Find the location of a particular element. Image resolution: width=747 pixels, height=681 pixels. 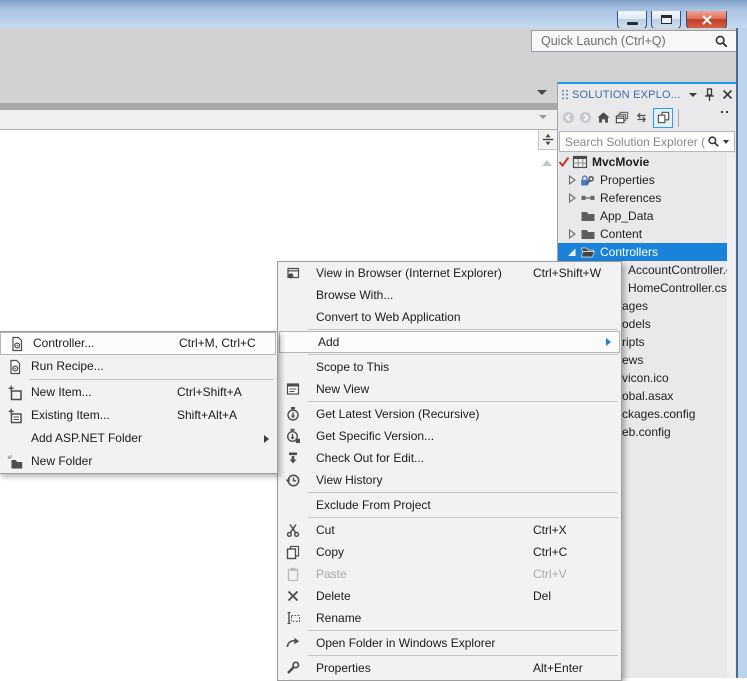

tree-item-controllers: Controllers is located at coordinates (642, 252).